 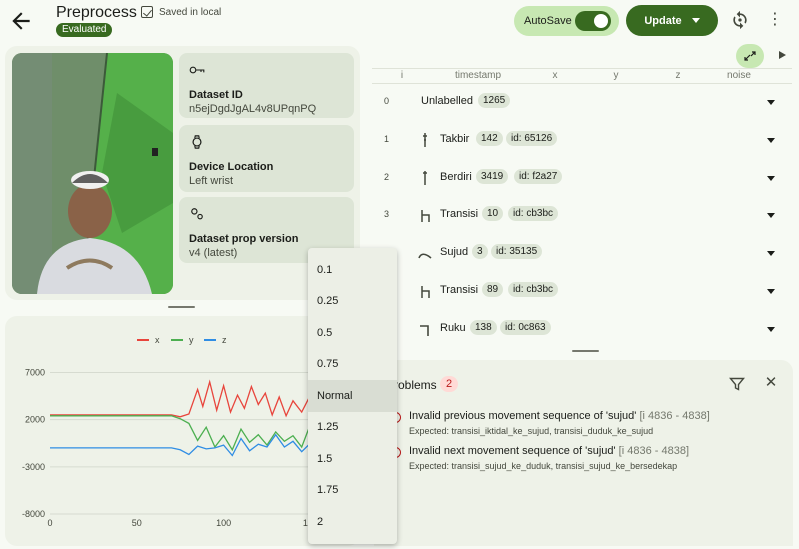 I want to click on sync-icon, so click(x=740, y=20).